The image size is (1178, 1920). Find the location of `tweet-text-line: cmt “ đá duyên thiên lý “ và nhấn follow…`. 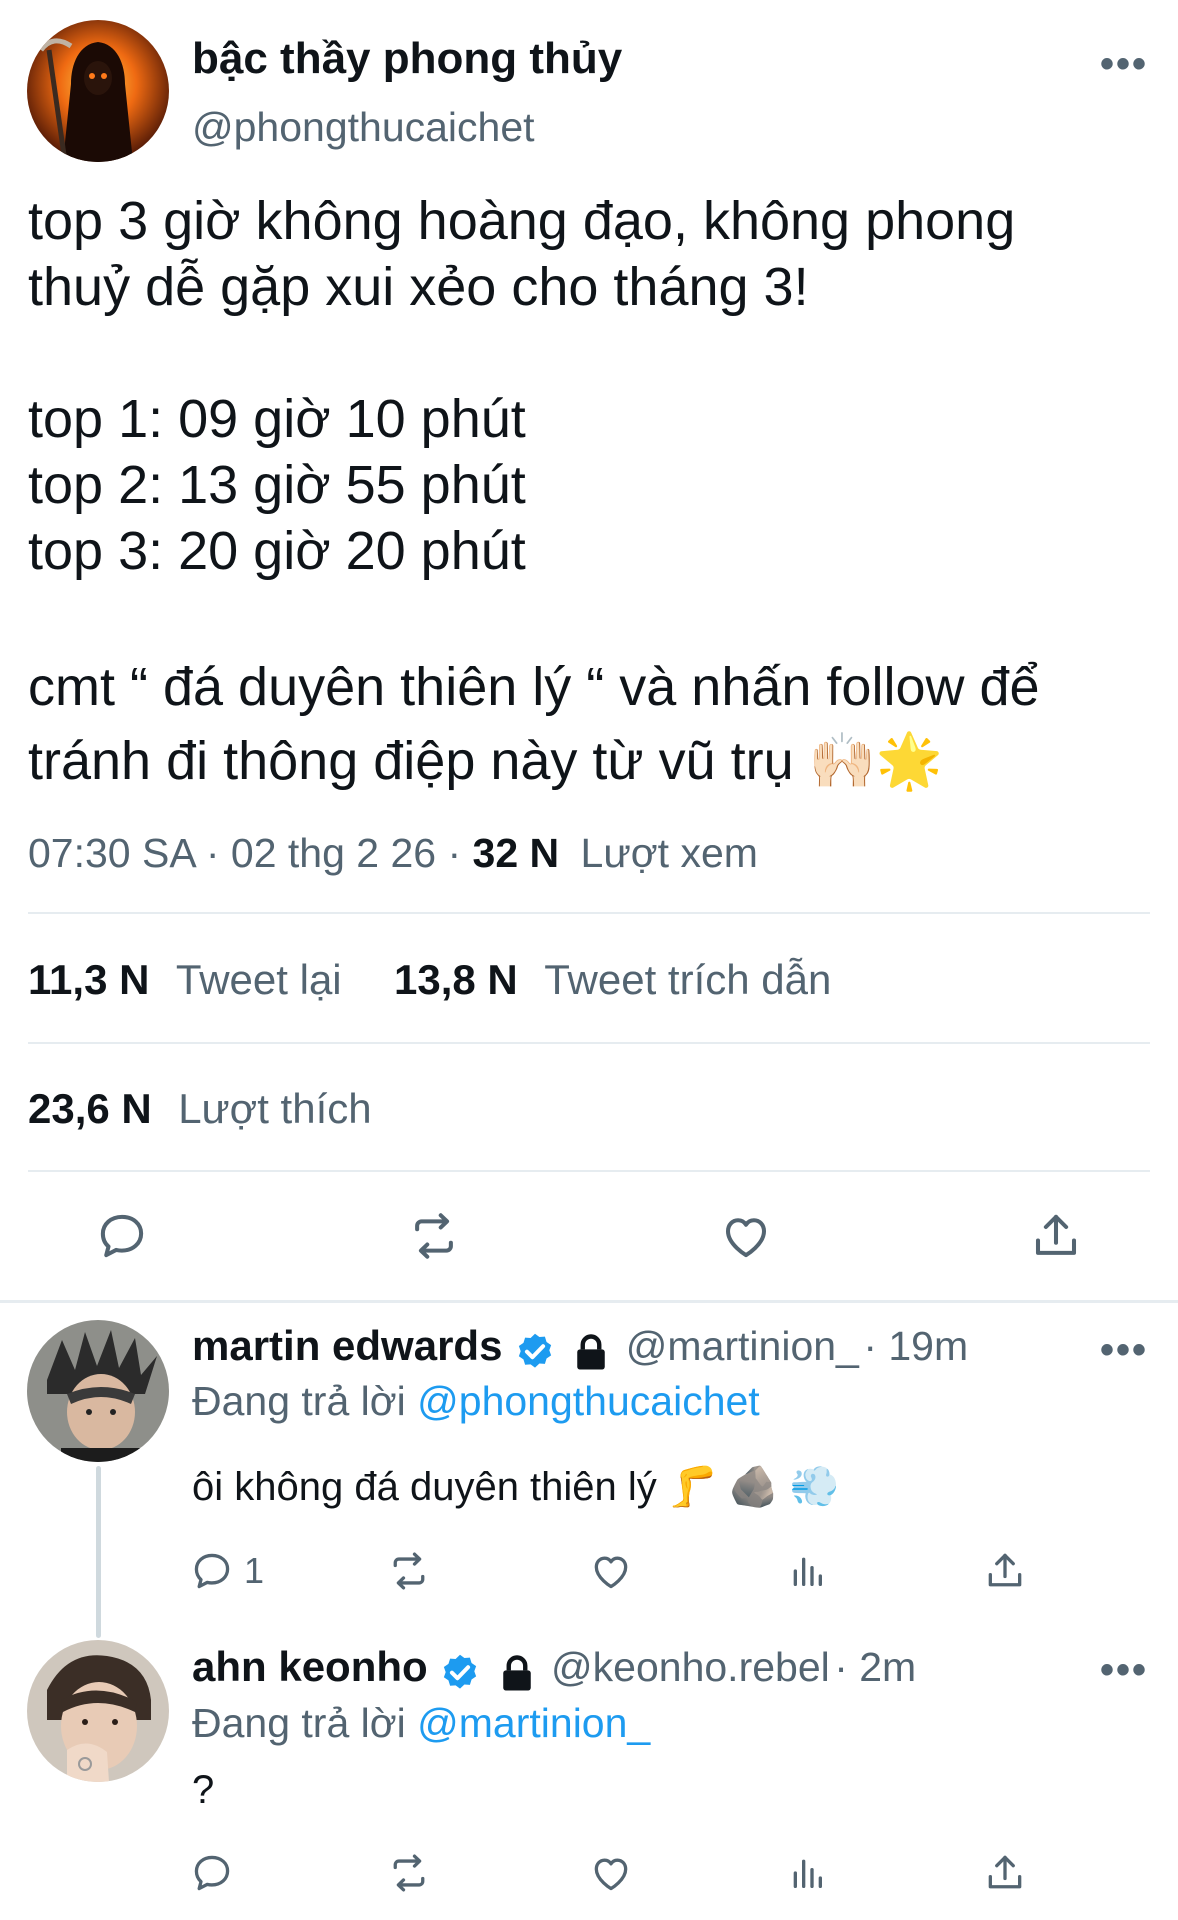

tweet-text-line: cmt “ đá duyên thiên lý “ và nhấn follow… is located at coordinates (534, 687).